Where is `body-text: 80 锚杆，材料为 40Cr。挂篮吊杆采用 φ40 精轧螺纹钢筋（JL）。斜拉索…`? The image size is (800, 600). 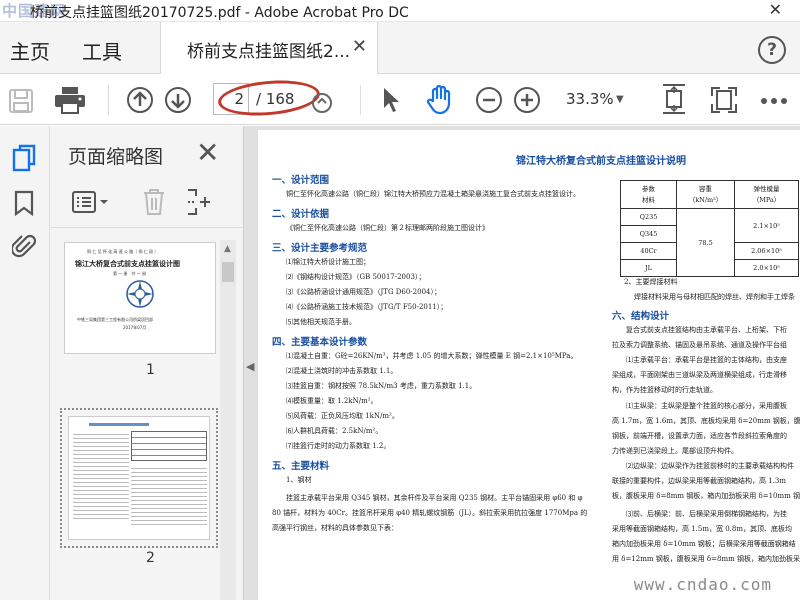 body-text: 80 锚杆，材料为 40Cr。挂篮吊杆采用 φ40 精轧螺纹钢筋（JL）。斜拉索… is located at coordinates (430, 513).